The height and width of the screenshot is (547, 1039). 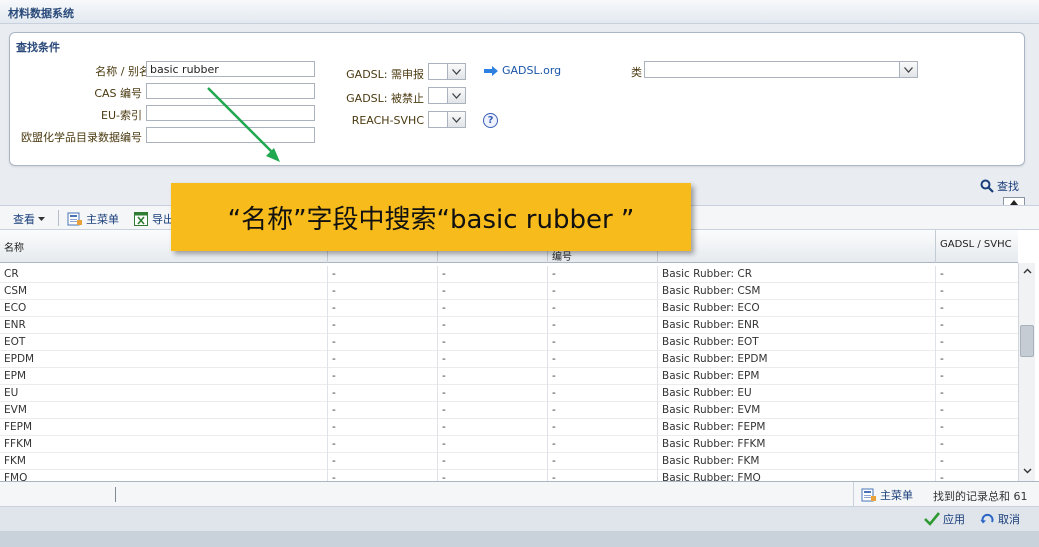 I want to click on gadsl-declarable-label: GADSL: 需申报, so click(x=385, y=74).